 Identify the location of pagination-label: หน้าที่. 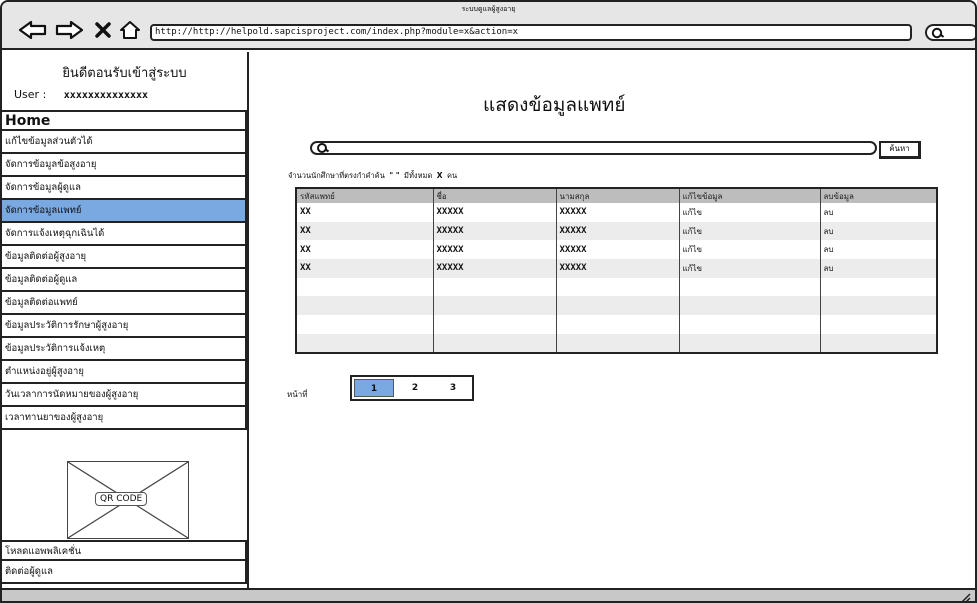
(297, 394).